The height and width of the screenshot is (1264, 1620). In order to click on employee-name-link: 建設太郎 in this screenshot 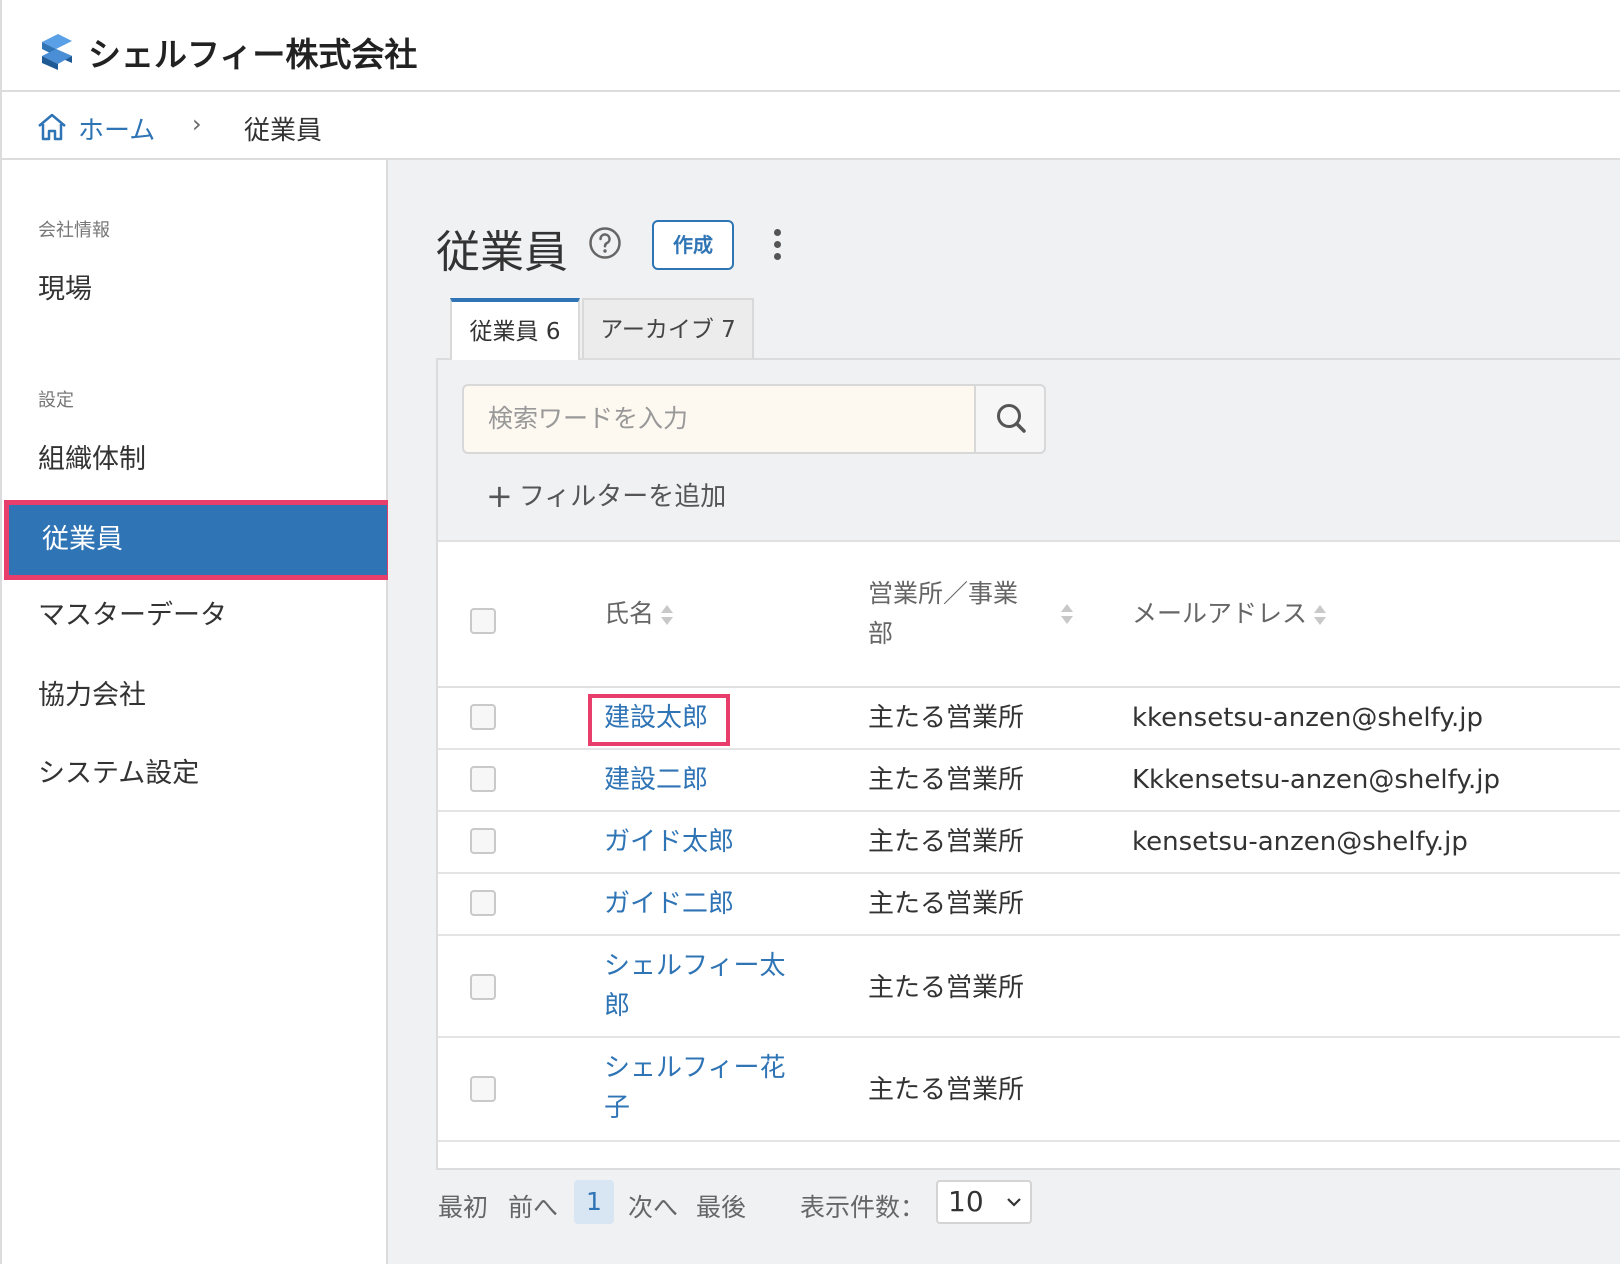, I will do `click(656, 718)`.